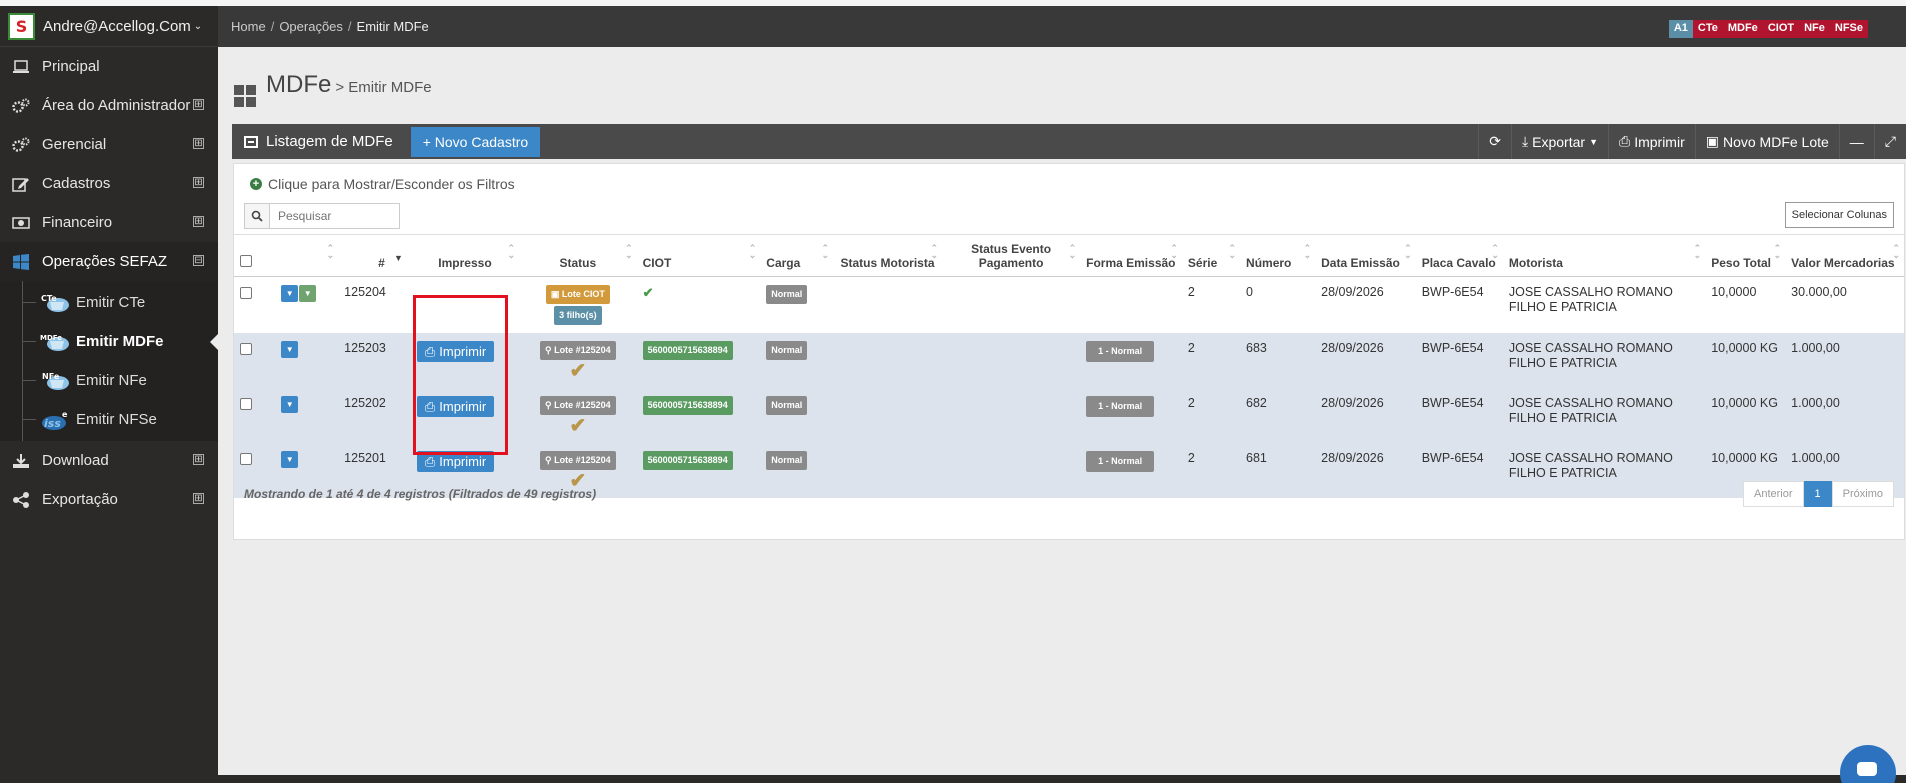 The height and width of the screenshot is (783, 1906). Describe the element at coordinates (1839, 215) in the screenshot. I see `select-columns-button: Selecionar Colunas` at that location.